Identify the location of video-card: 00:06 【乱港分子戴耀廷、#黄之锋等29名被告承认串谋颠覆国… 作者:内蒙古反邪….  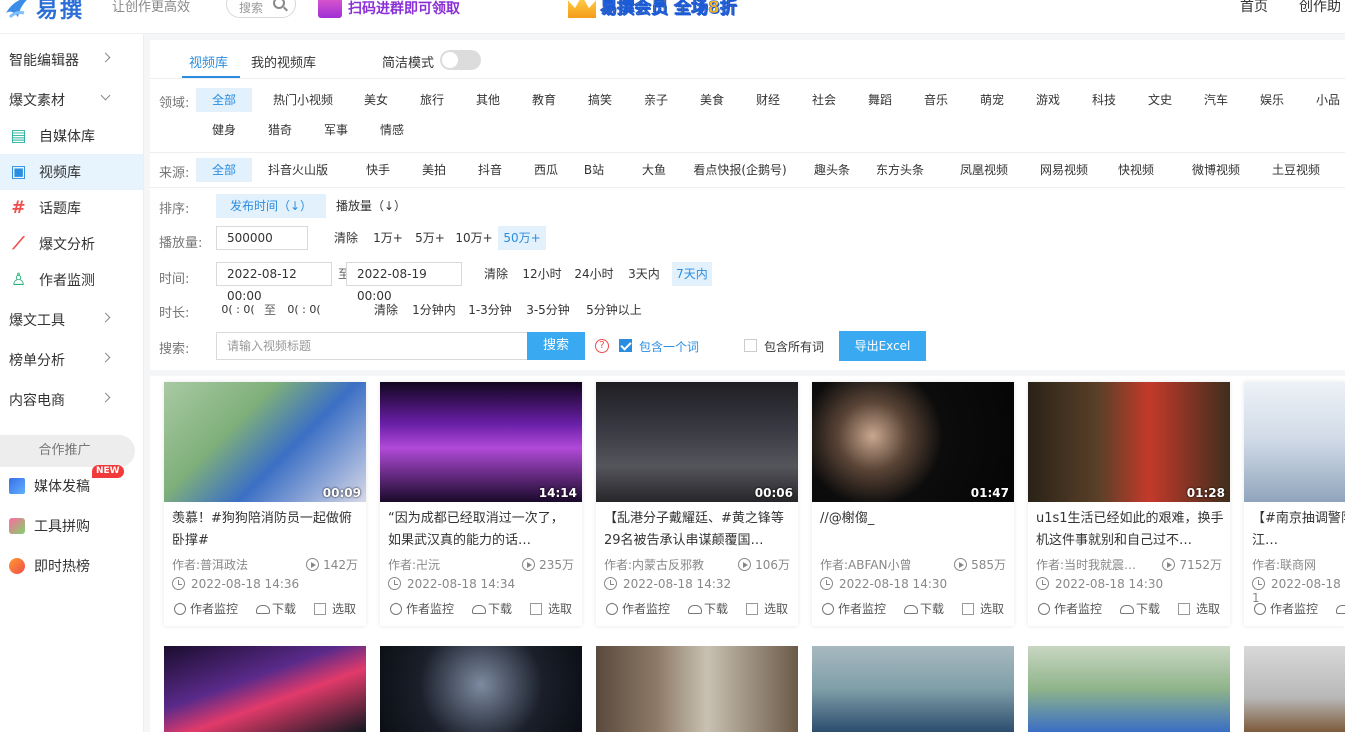
(697, 504).